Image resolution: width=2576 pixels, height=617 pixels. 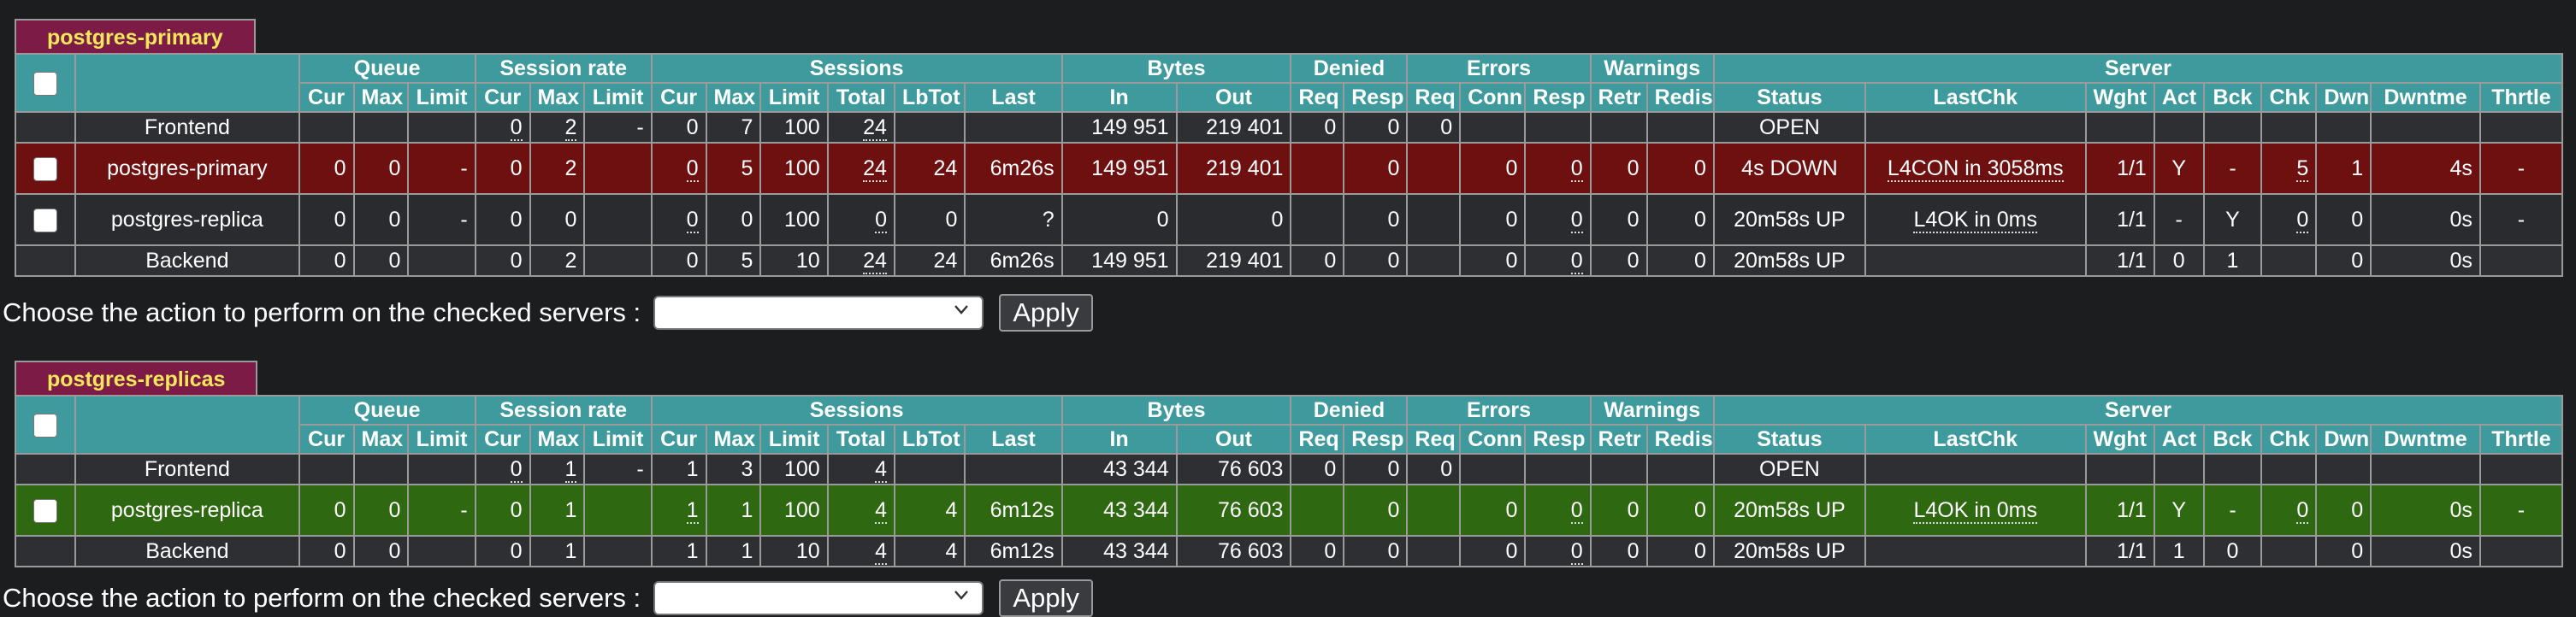 What do you see at coordinates (1975, 169) in the screenshot?
I see `lastchk-value: L4CON in 3058ms` at bounding box center [1975, 169].